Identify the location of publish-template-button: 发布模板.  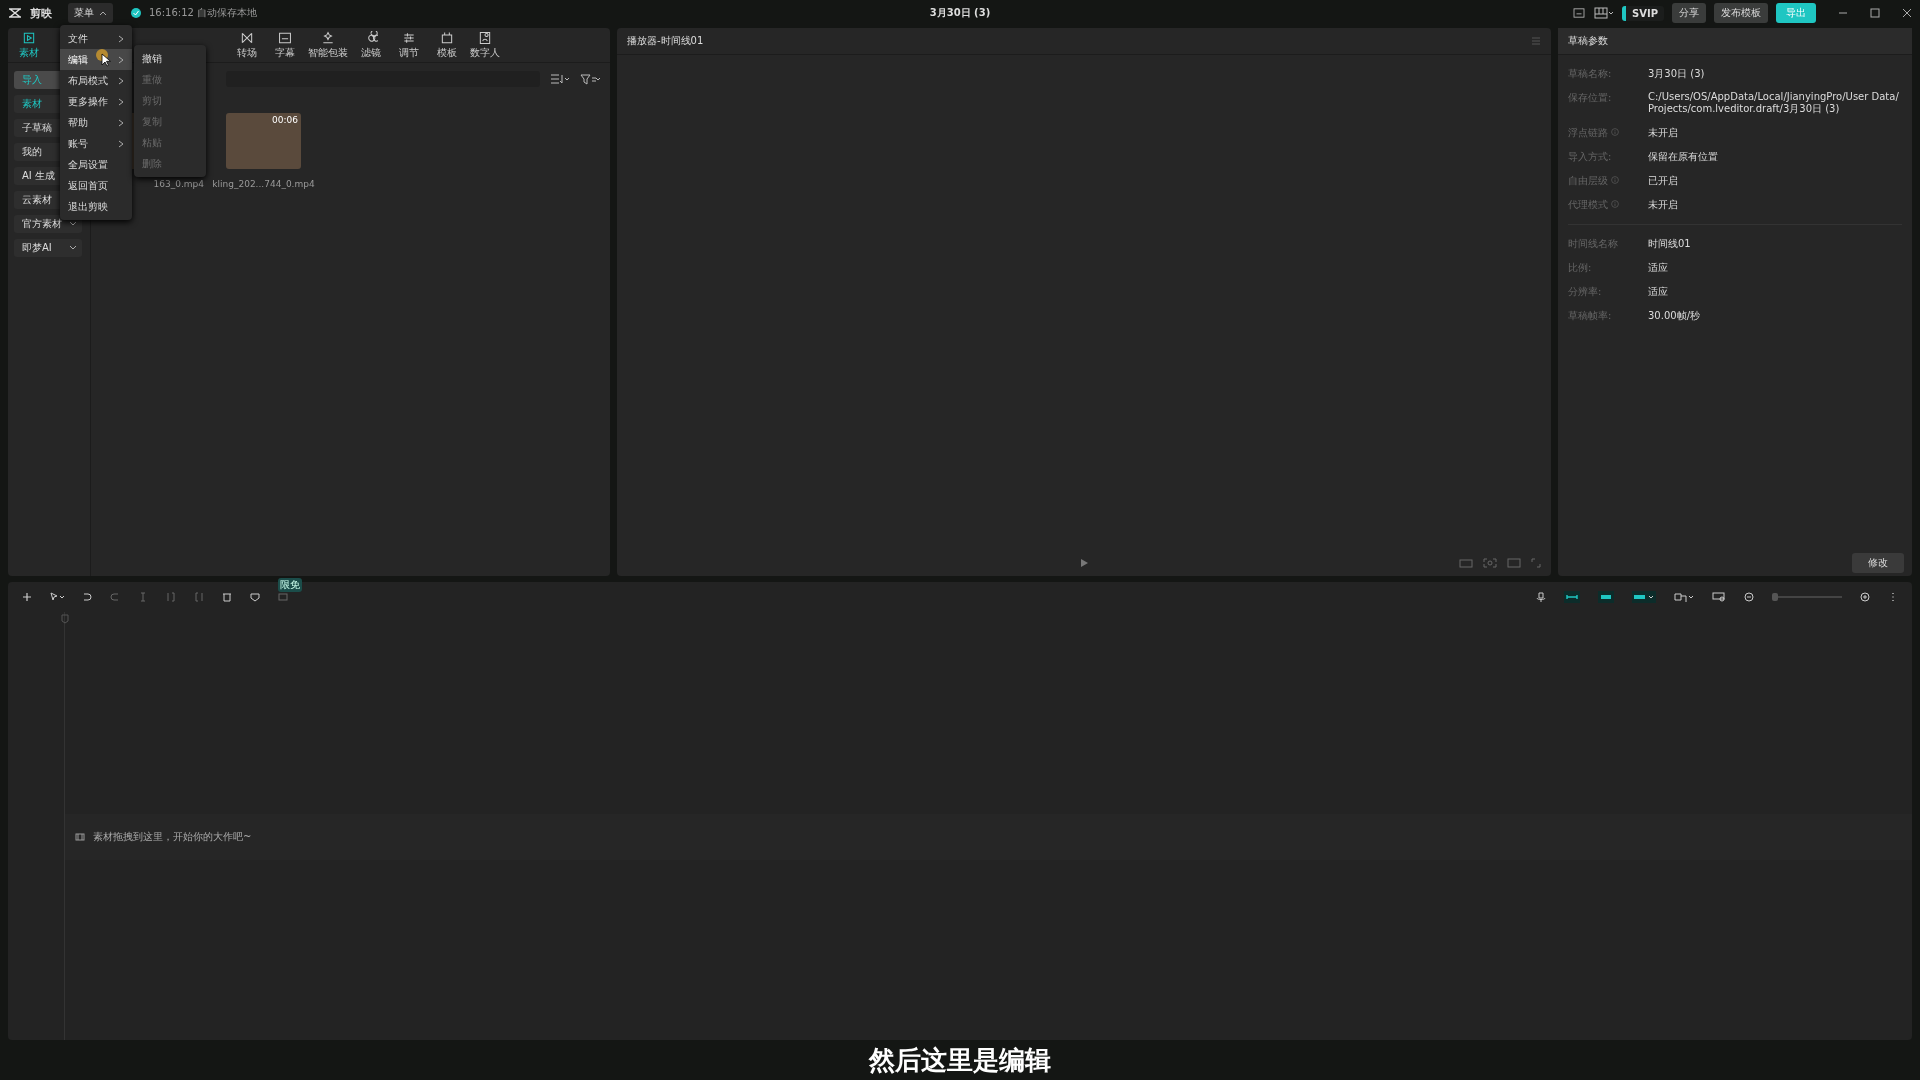
(1741, 13).